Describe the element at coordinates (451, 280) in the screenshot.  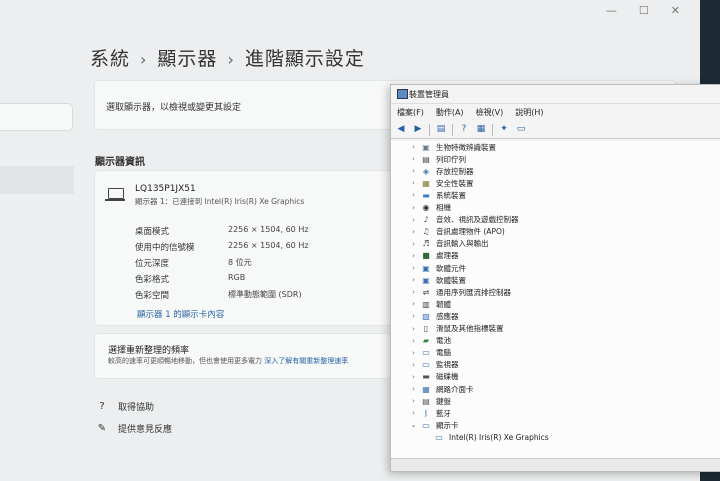
I see `device-category-label: 軟體裝置` at that location.